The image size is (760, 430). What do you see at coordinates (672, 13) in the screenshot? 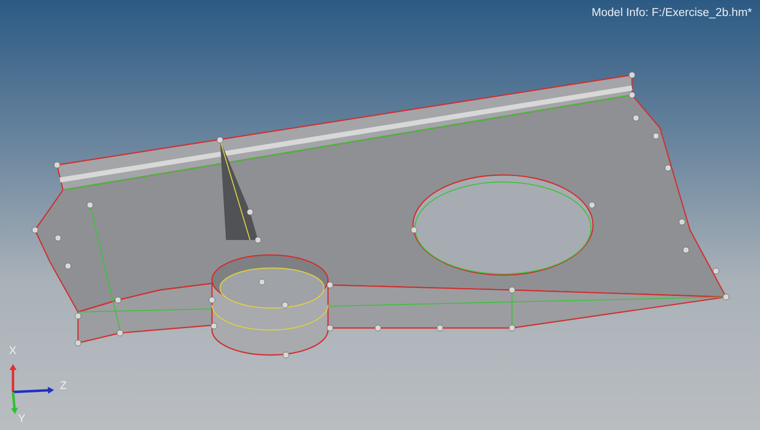
I see `model-info: Model Info: F:/Exercise_2b.hm*` at bounding box center [672, 13].